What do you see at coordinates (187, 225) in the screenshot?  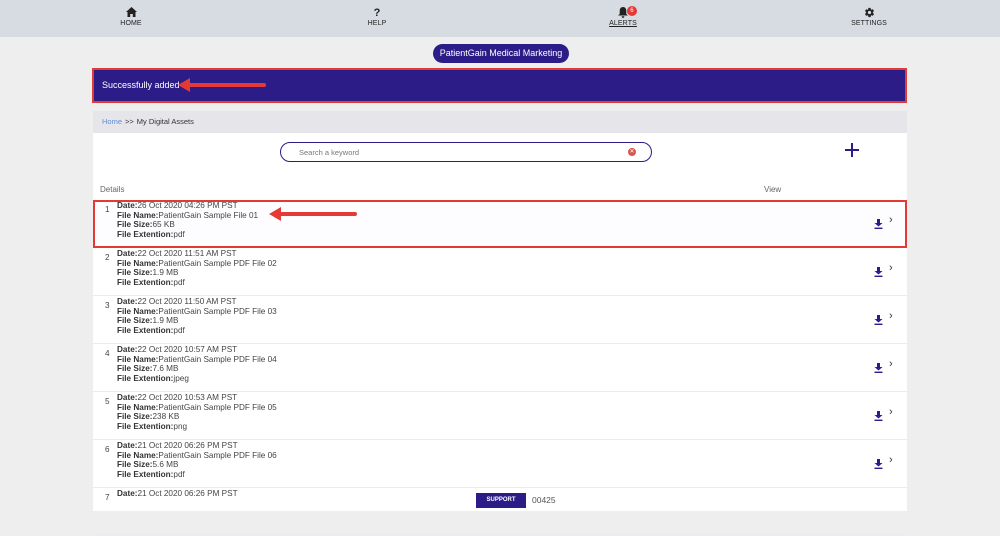 I see `row-file-size: File Size:65 KB` at bounding box center [187, 225].